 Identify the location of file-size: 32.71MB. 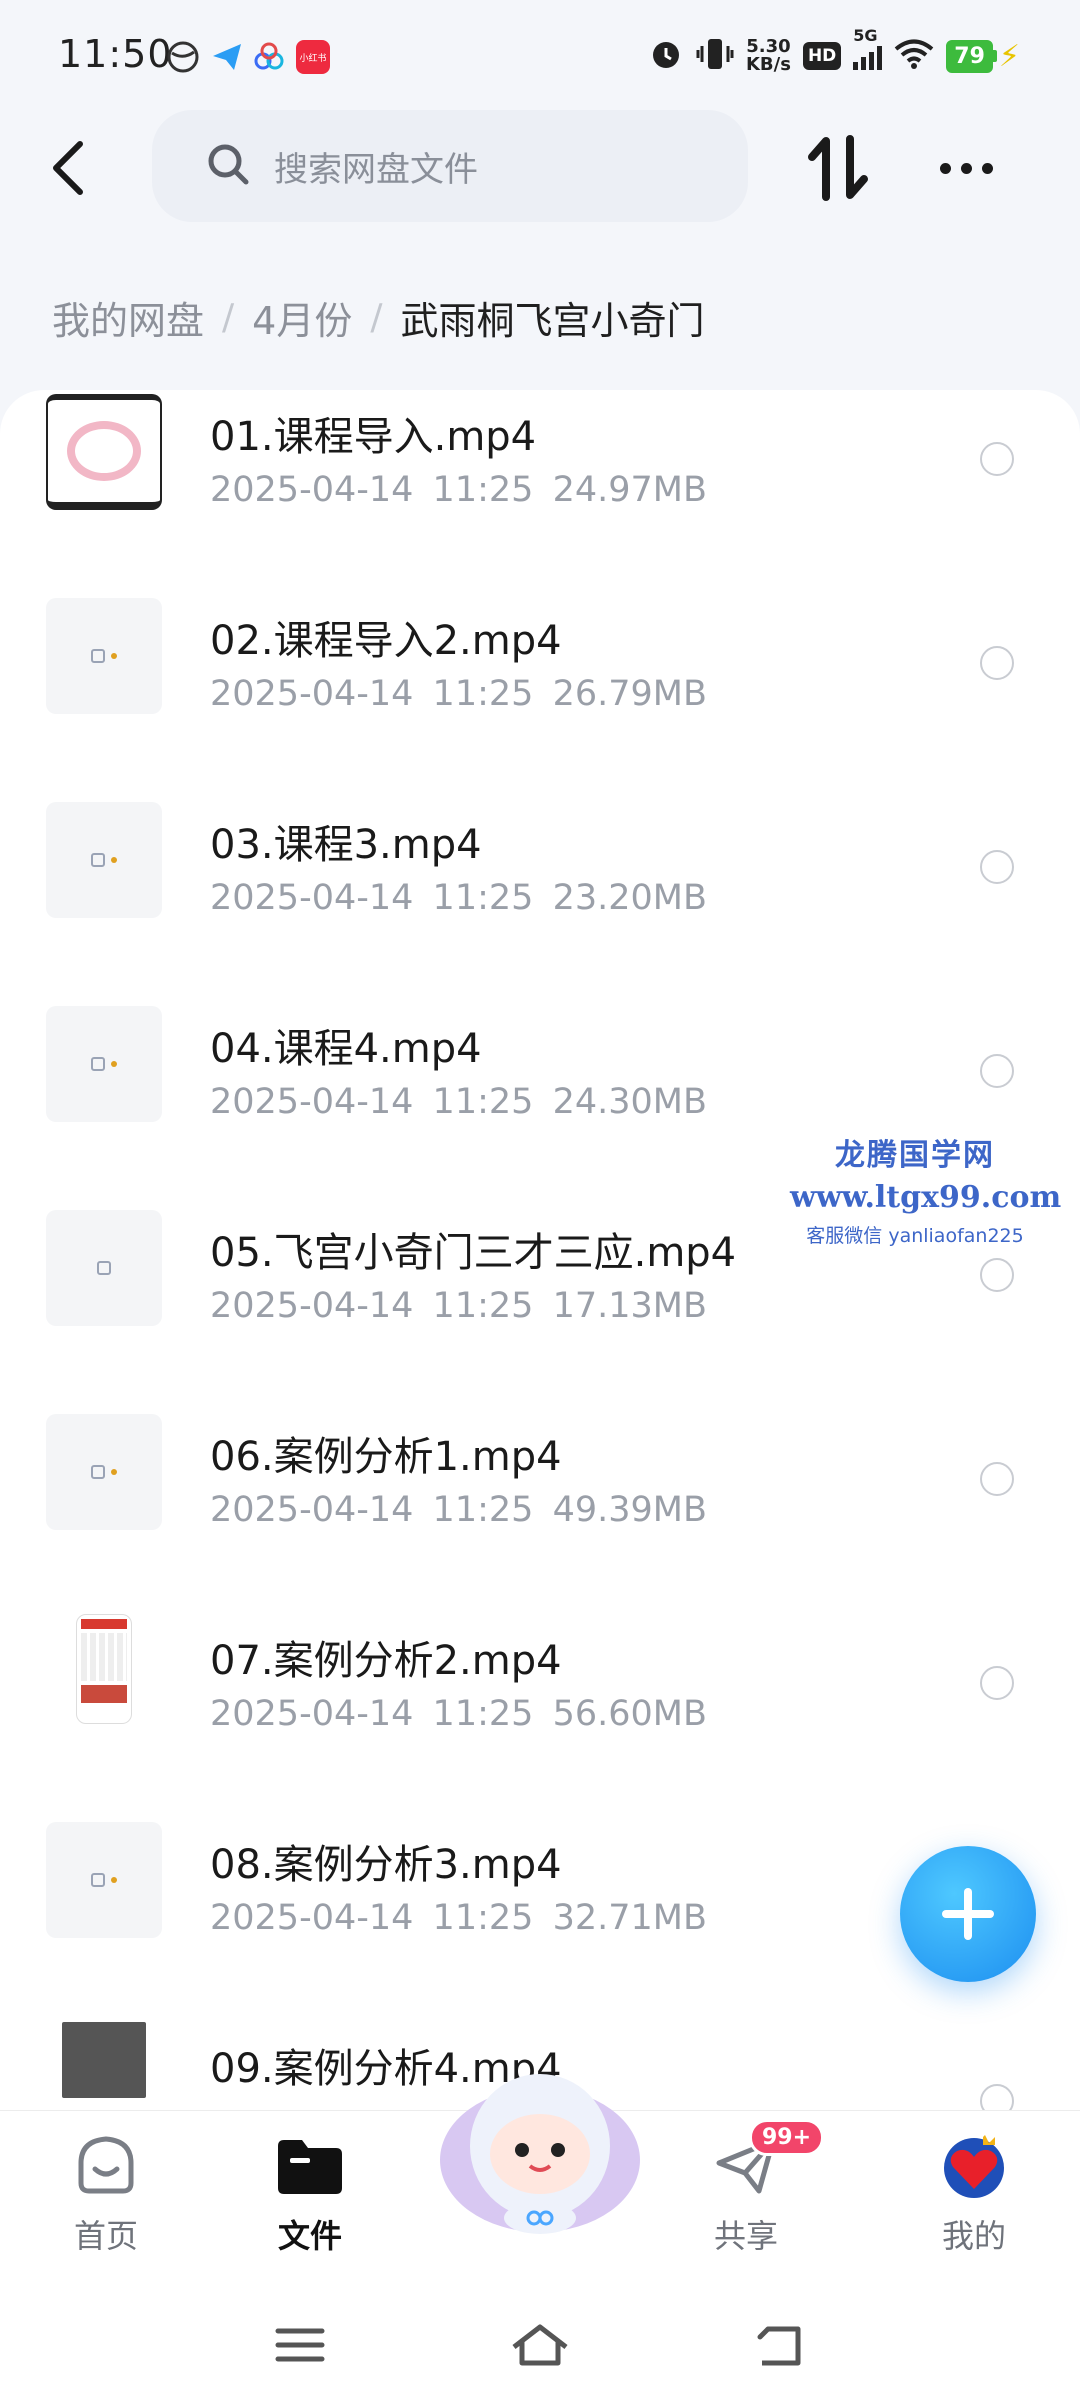
(629, 1918).